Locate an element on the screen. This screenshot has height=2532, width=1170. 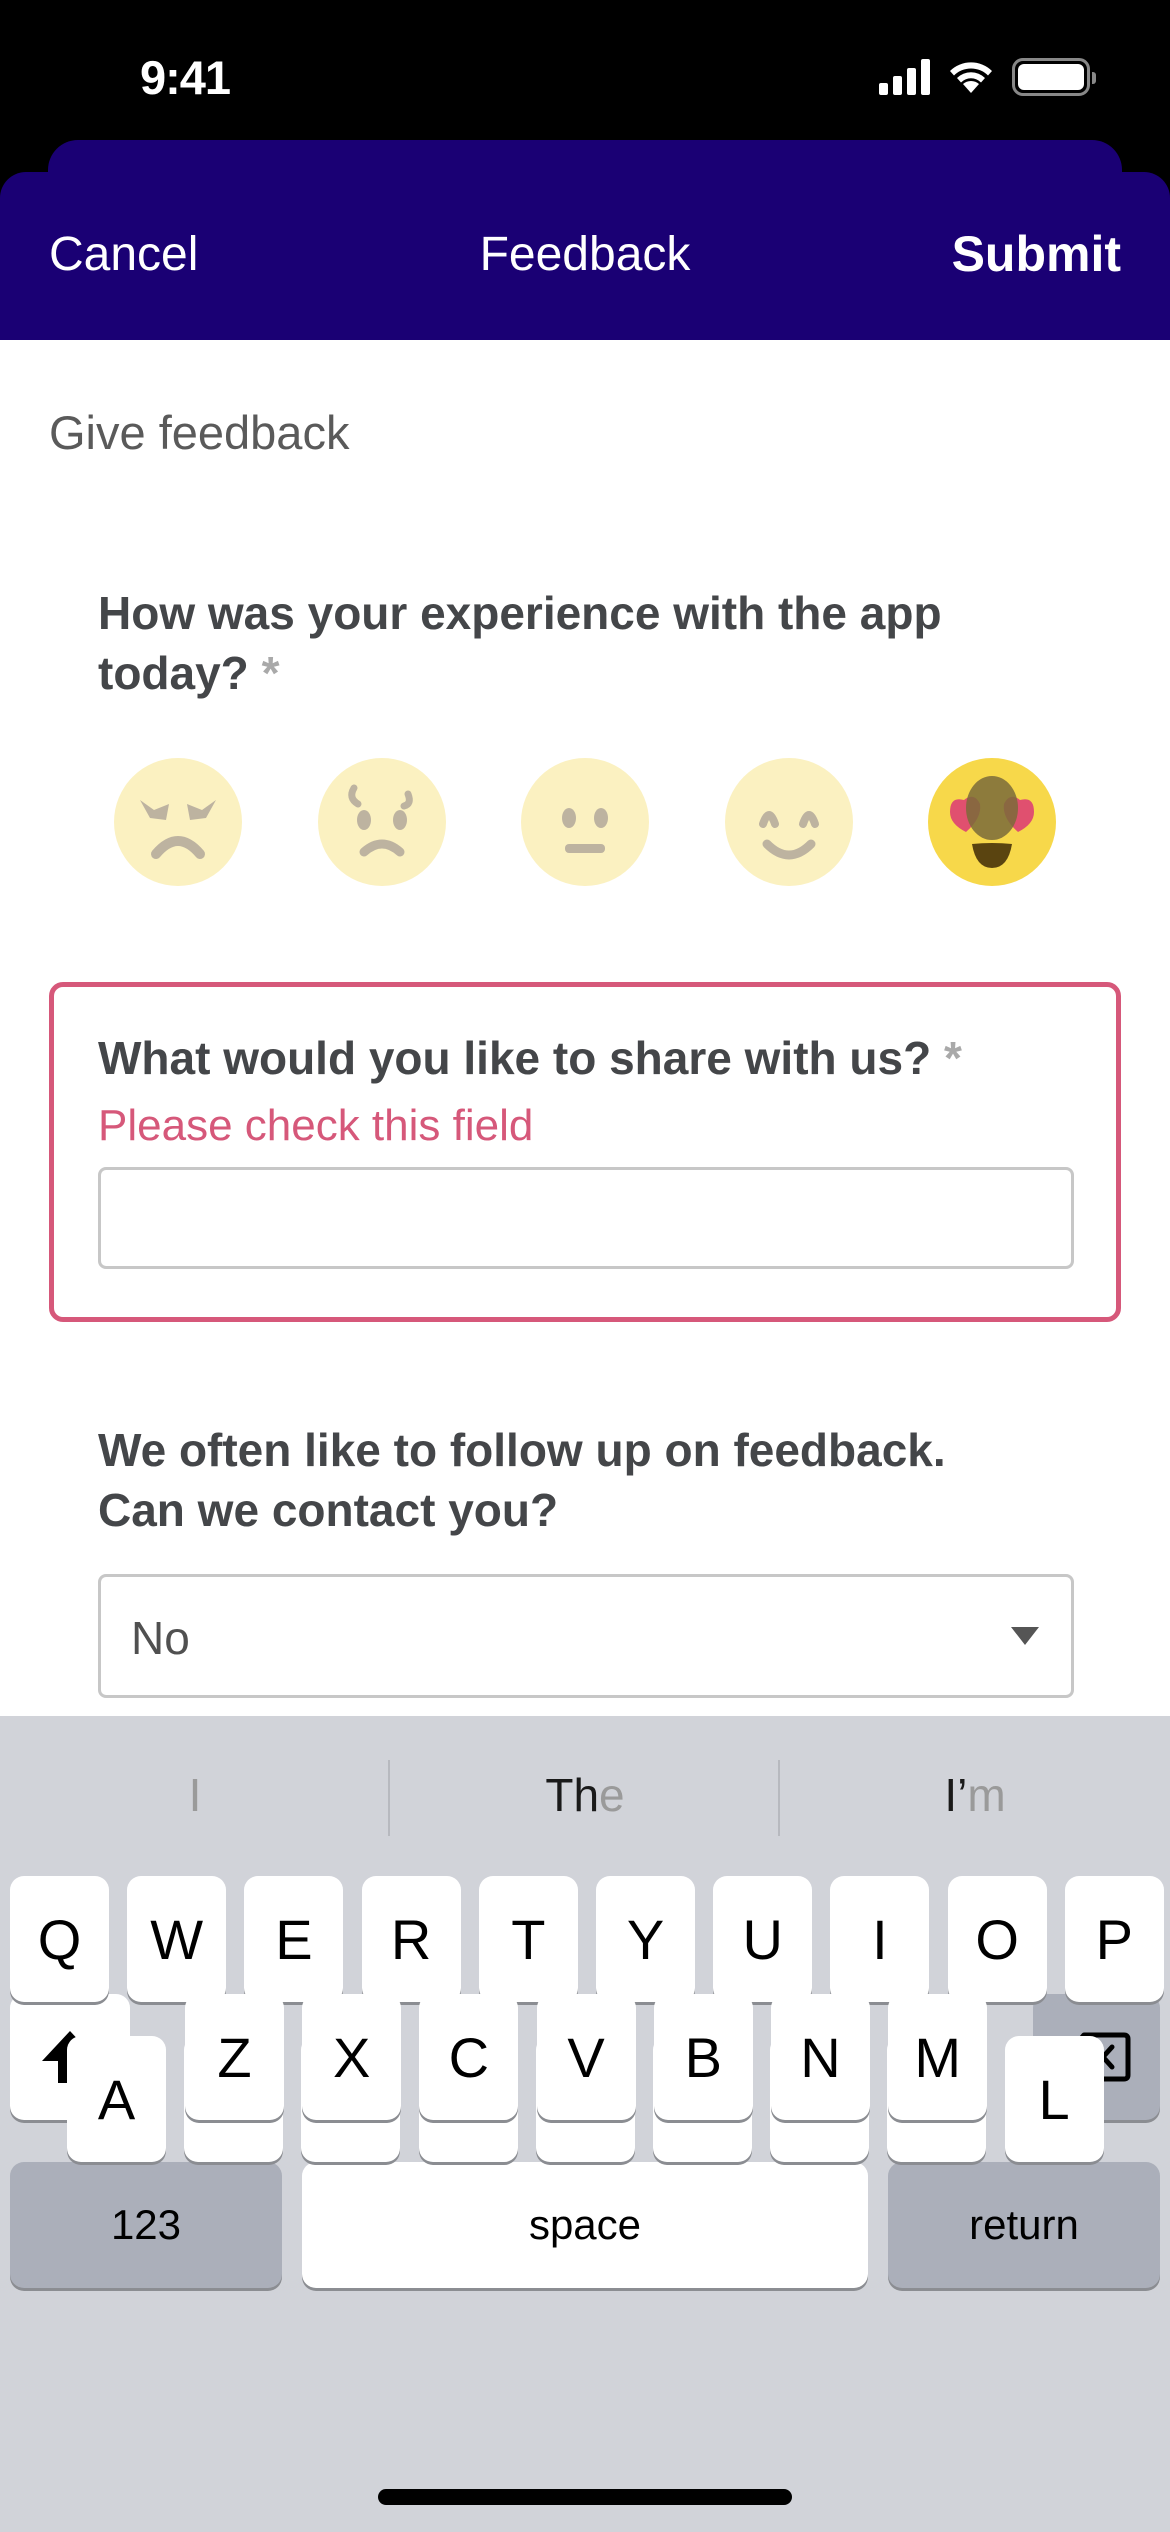
key-letter: I is located at coordinates (880, 1939).